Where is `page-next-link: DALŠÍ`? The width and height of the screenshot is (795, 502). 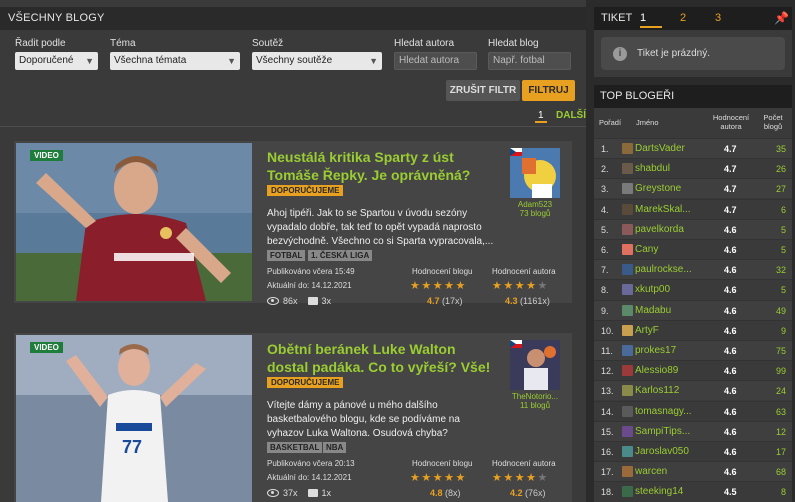
page-next-link: DALŠÍ is located at coordinates (571, 115).